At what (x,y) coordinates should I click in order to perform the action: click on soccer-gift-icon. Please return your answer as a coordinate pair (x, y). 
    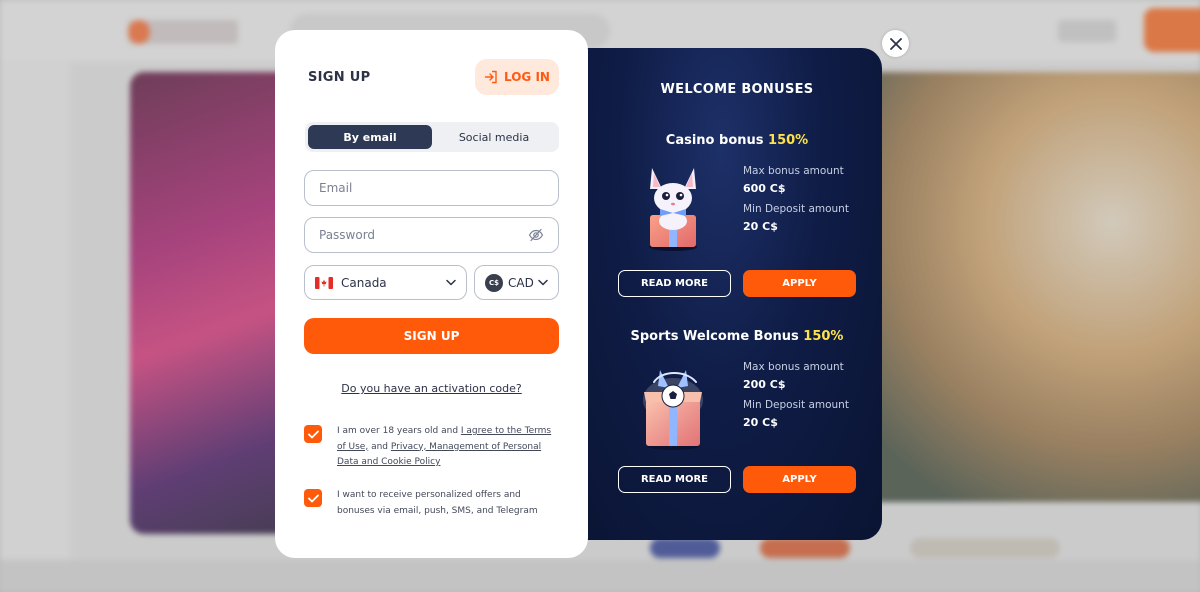
    Looking at the image, I should click on (673, 410).